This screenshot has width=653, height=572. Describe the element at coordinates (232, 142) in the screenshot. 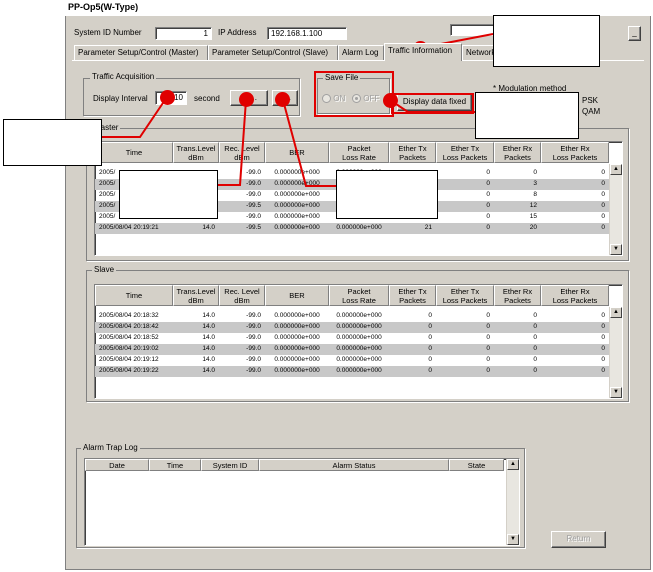

I see `execute-pointer-line` at that location.